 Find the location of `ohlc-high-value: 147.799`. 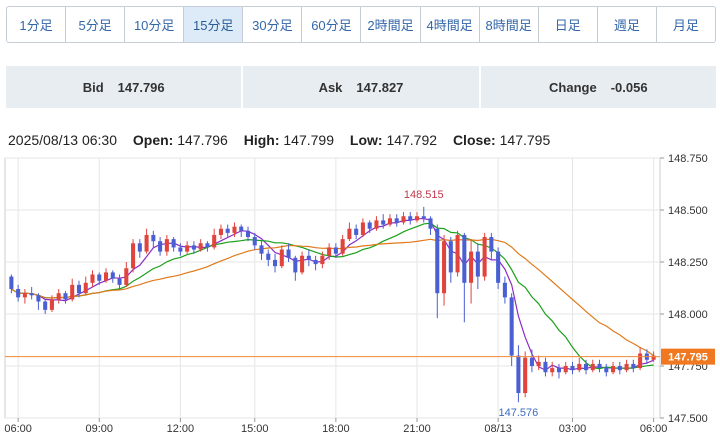

ohlc-high-value: 147.799 is located at coordinates (308, 140).